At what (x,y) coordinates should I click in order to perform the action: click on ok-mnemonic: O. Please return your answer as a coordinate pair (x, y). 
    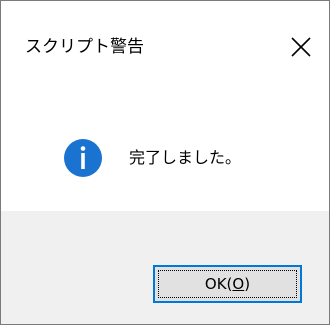
    Looking at the image, I should click on (238, 284).